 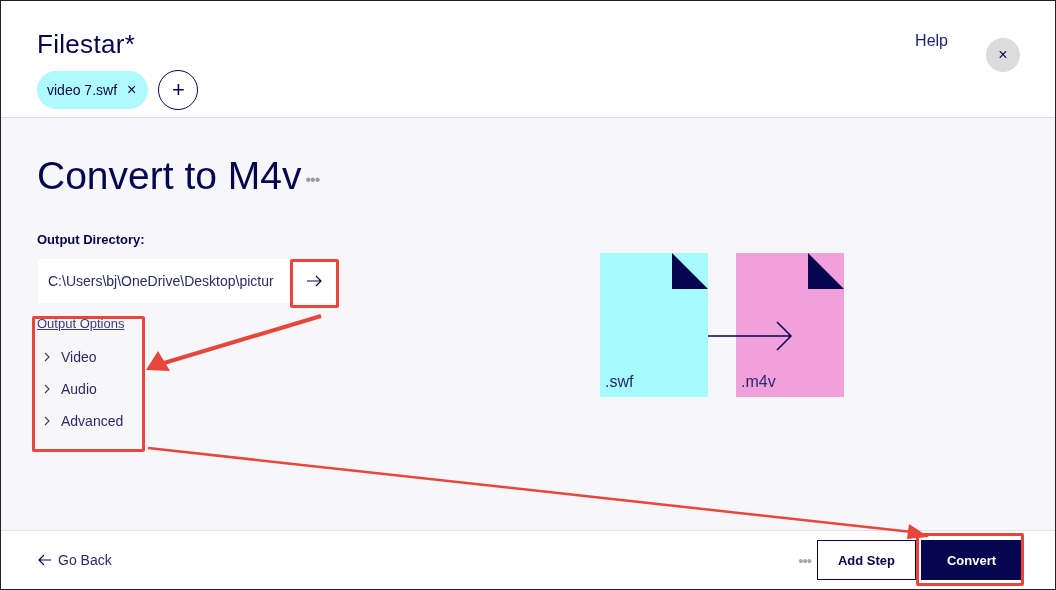 I want to click on option-item: Video, so click(x=190, y=357).